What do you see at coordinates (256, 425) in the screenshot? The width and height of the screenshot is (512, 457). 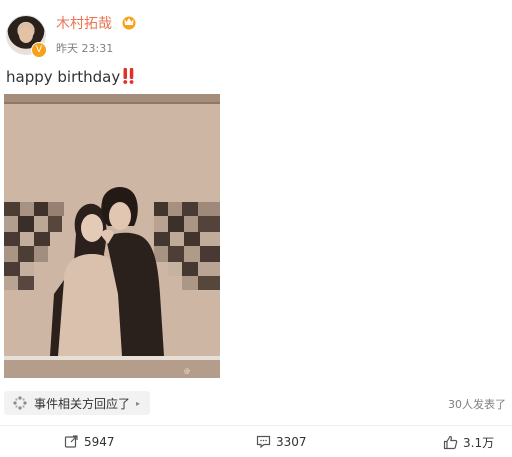 I see `divider` at bounding box center [256, 425].